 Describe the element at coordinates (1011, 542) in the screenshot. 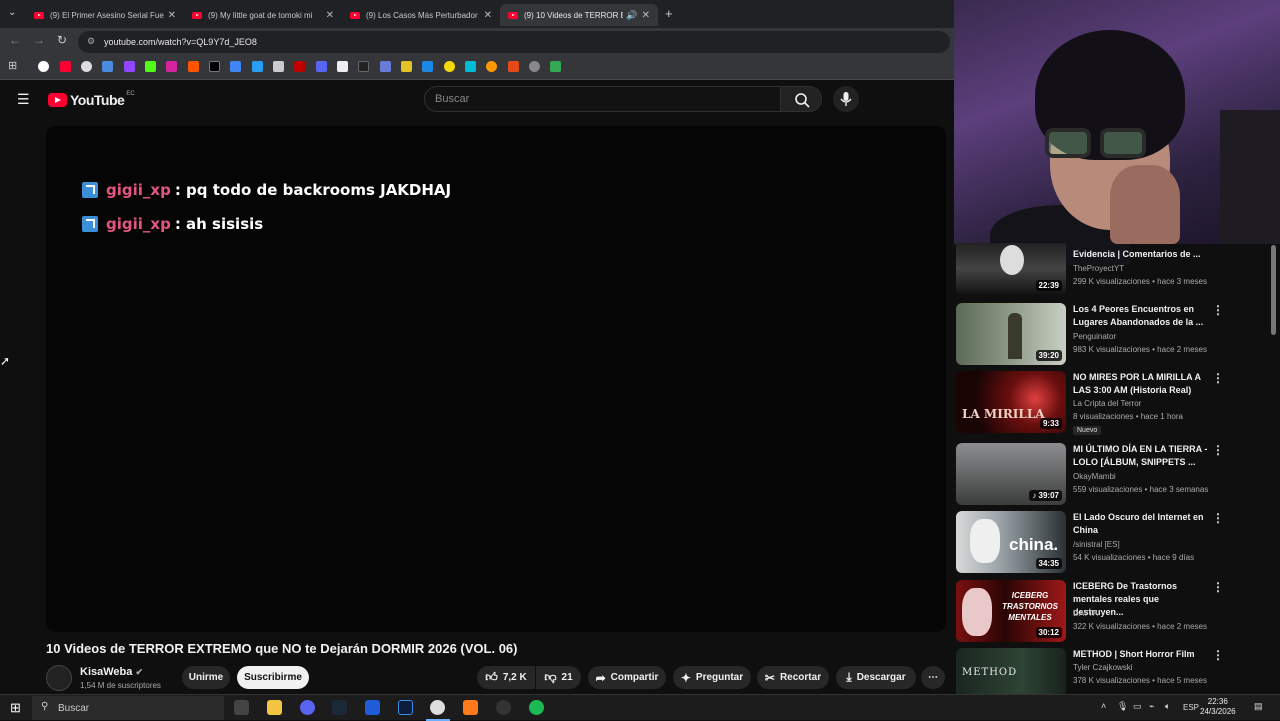

I see `video-thumbnail: china. 34:35` at that location.